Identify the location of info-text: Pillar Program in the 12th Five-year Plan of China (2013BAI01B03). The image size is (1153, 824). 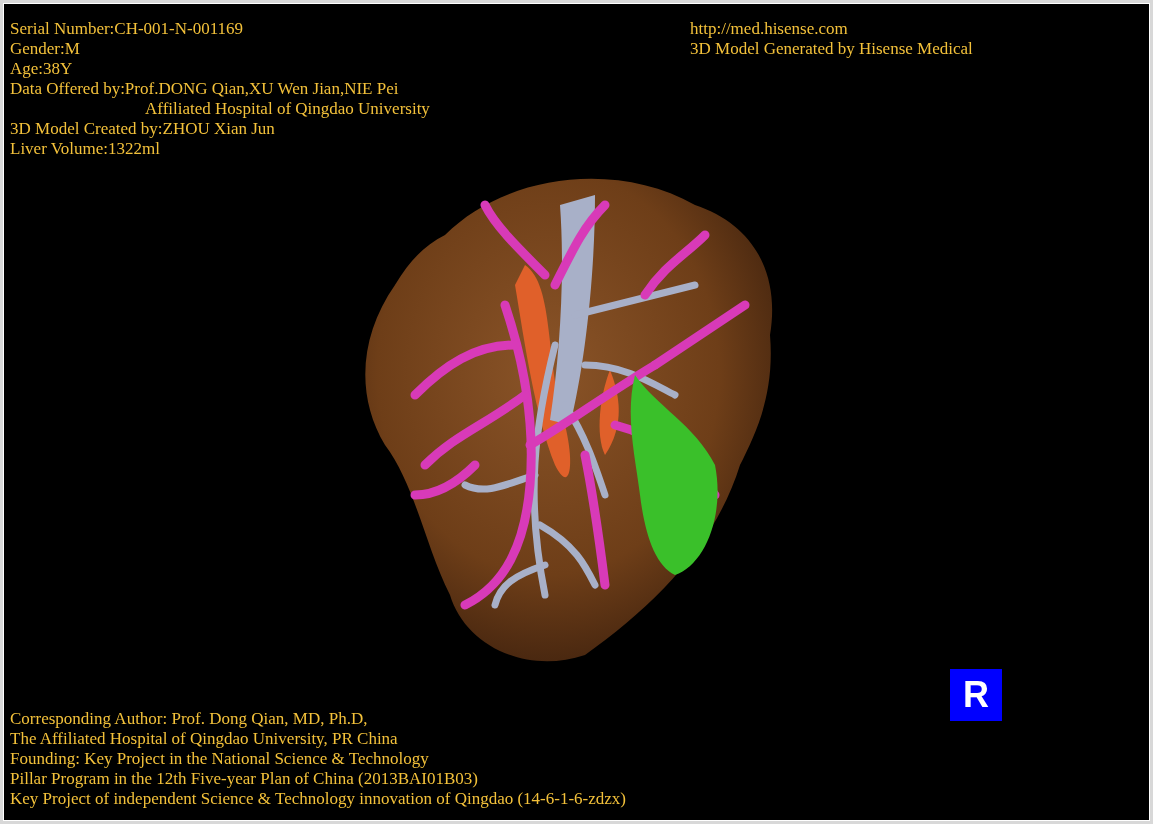
(244, 779).